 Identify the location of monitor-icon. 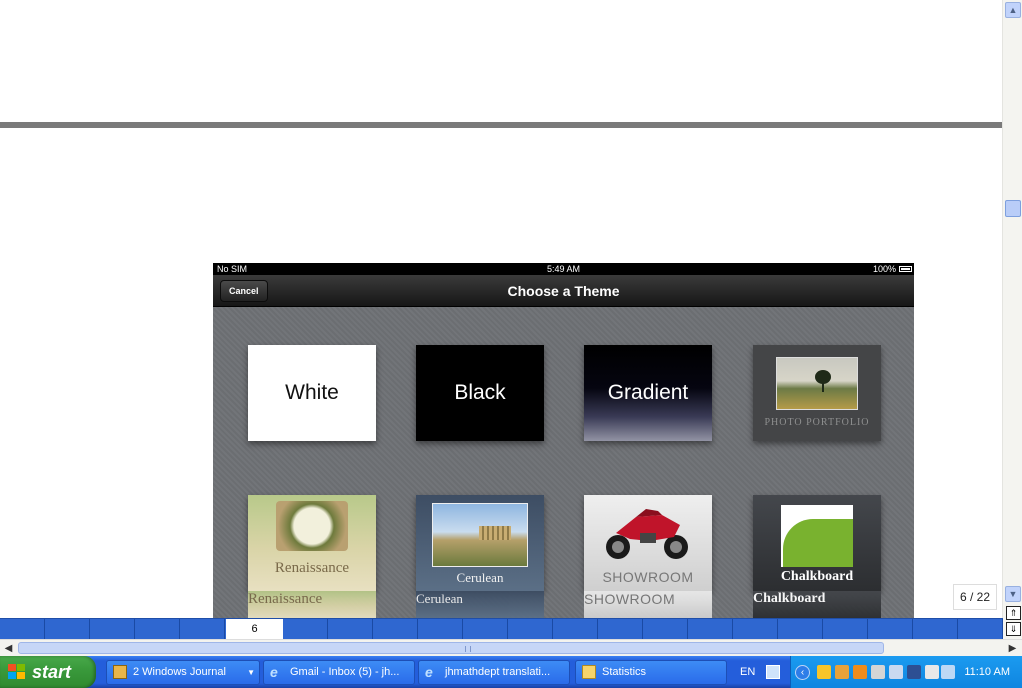
(914, 672).